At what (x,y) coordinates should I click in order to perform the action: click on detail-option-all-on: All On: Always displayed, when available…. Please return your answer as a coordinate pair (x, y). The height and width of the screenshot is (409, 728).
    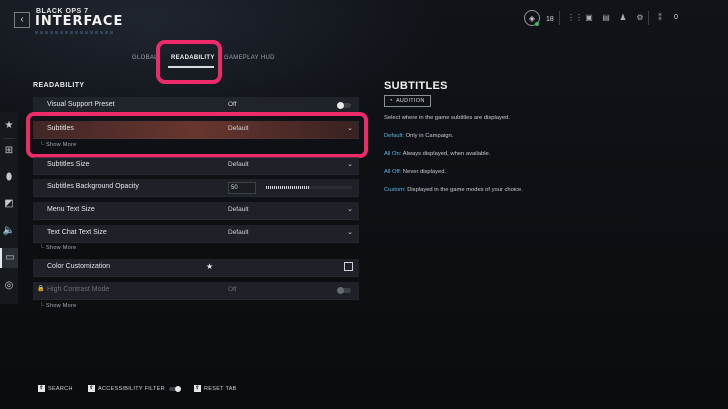
    Looking at the image, I should click on (437, 154).